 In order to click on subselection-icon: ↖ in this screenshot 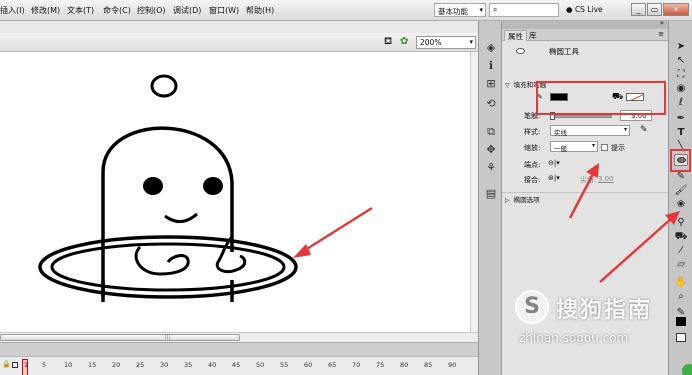, I will do `click(681, 61)`.